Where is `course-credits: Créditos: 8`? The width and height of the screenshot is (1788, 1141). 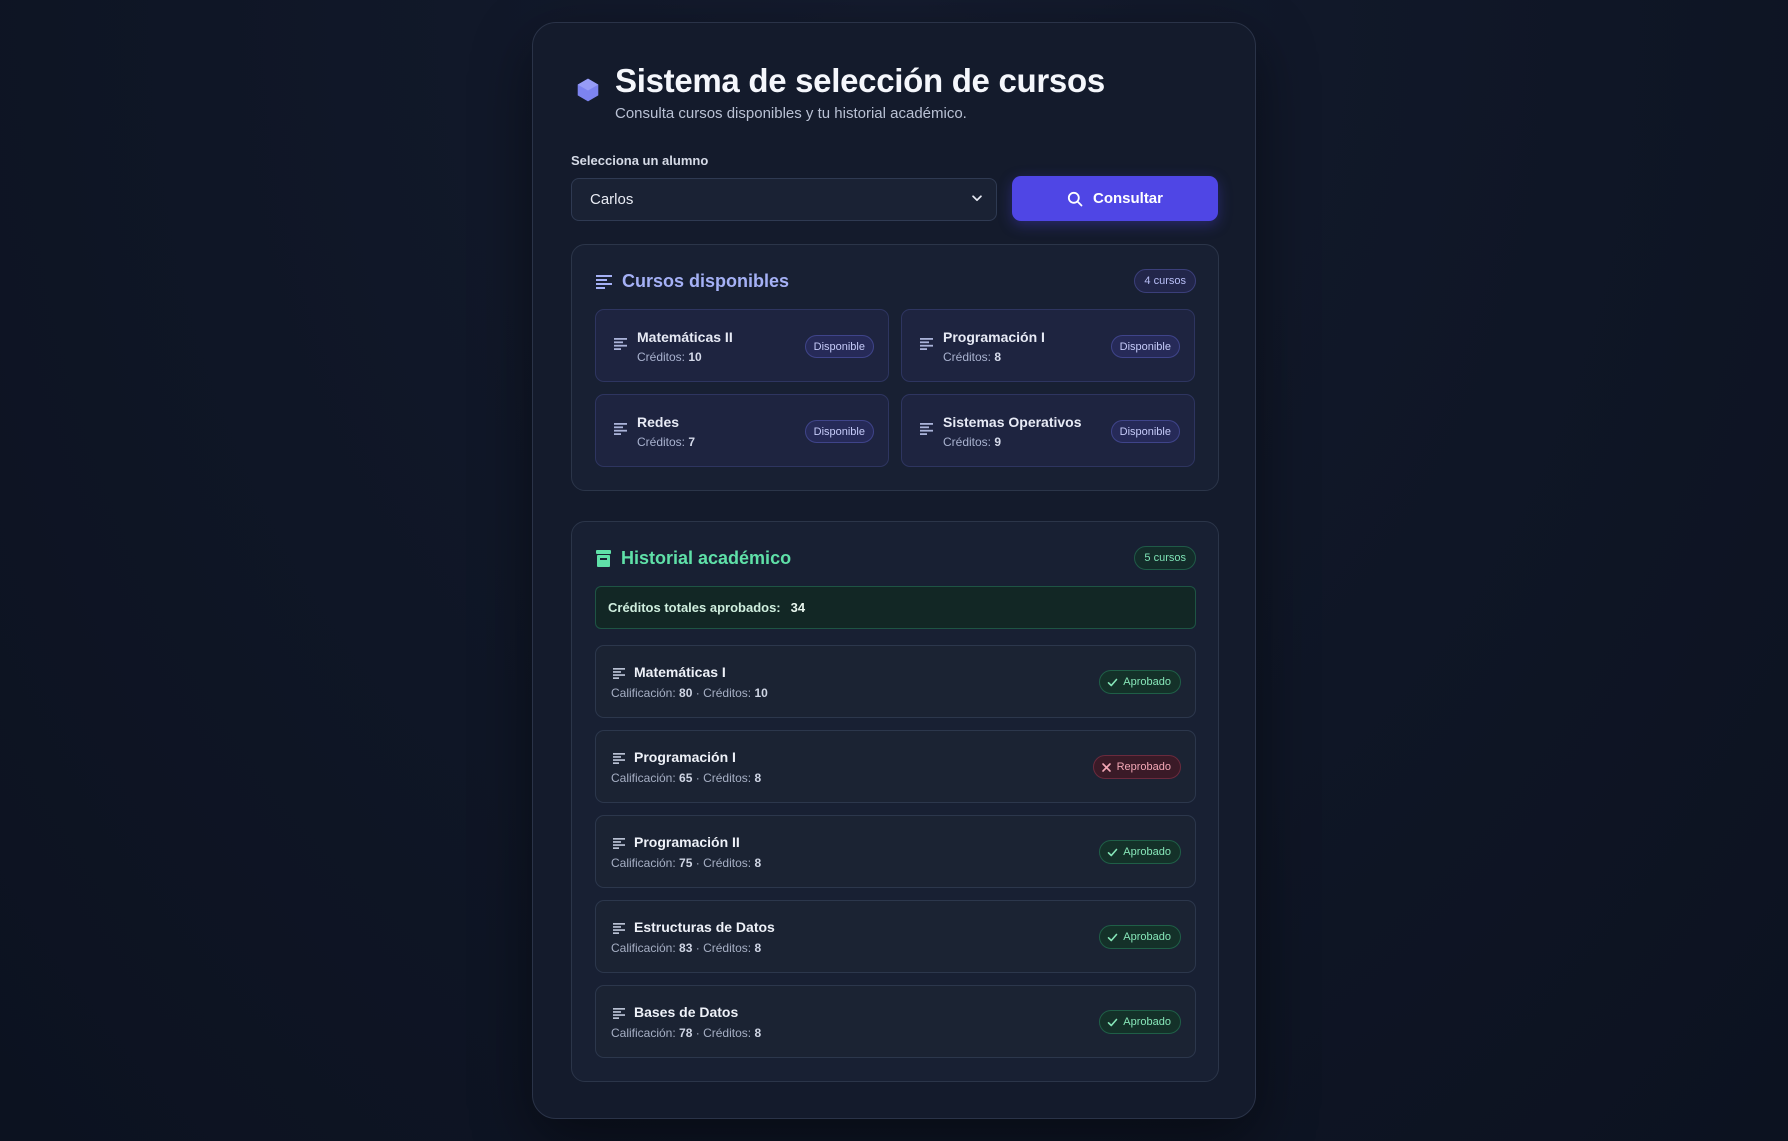
course-credits: Créditos: 8 is located at coordinates (972, 357).